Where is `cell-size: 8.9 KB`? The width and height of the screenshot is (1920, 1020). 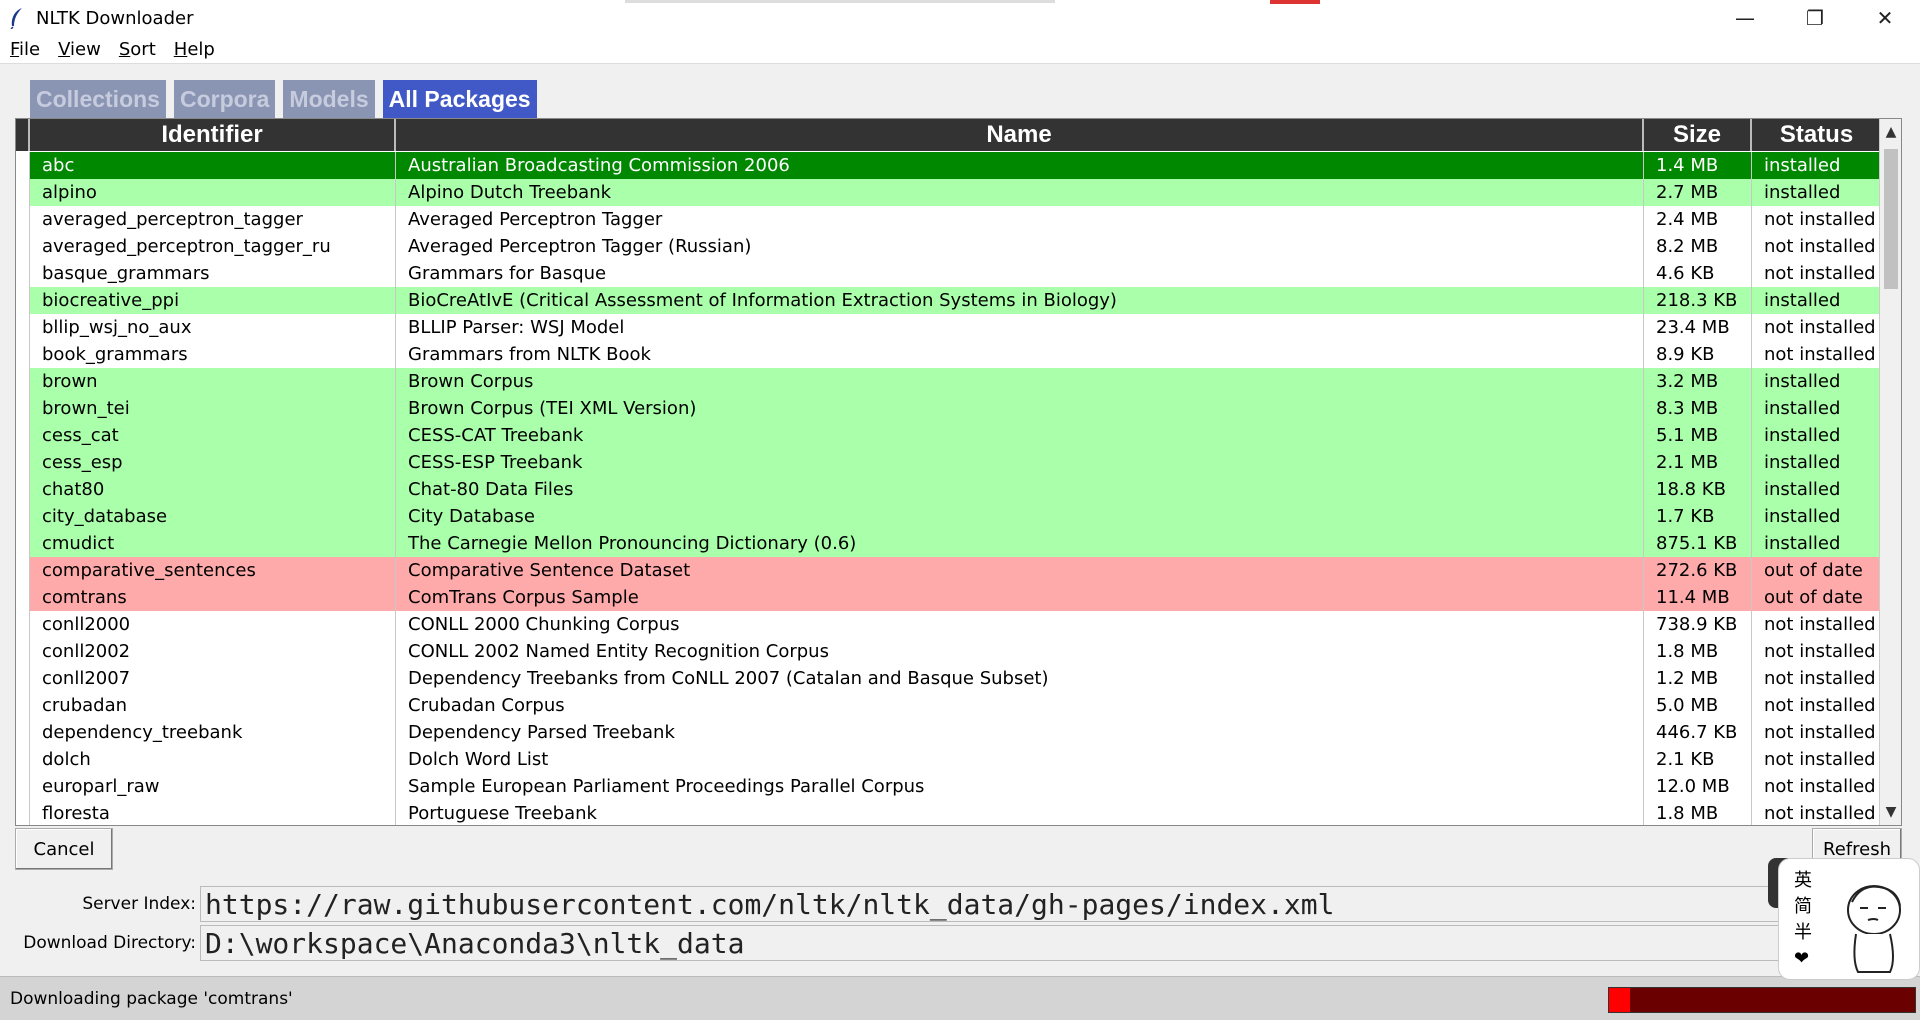
cell-size: 8.9 KB is located at coordinates (1698, 354).